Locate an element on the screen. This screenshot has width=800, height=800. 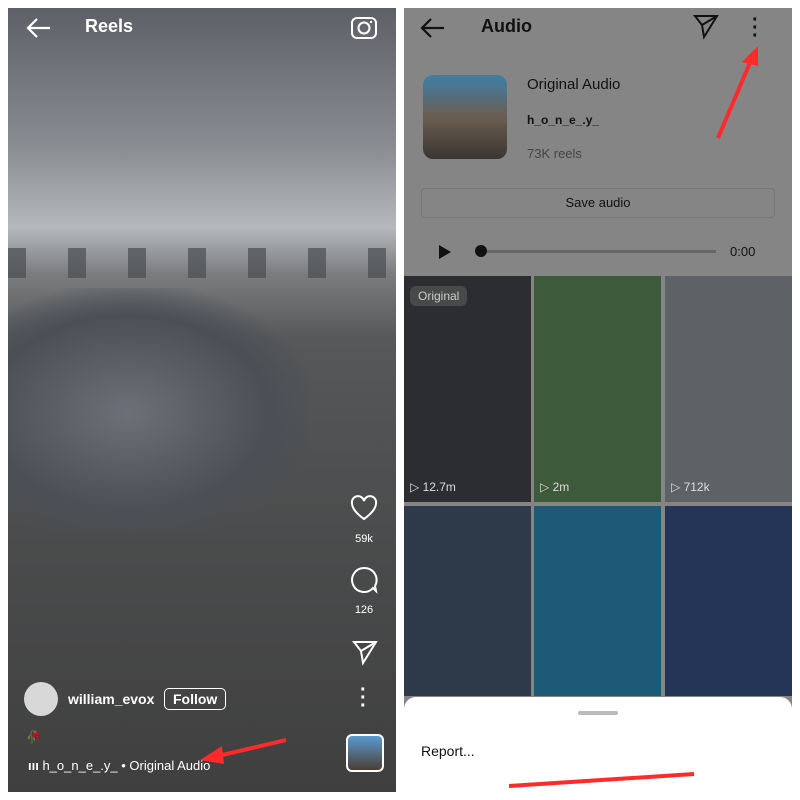
audio-artist: h_o_n_e_.y_ is located at coordinates (563, 120).